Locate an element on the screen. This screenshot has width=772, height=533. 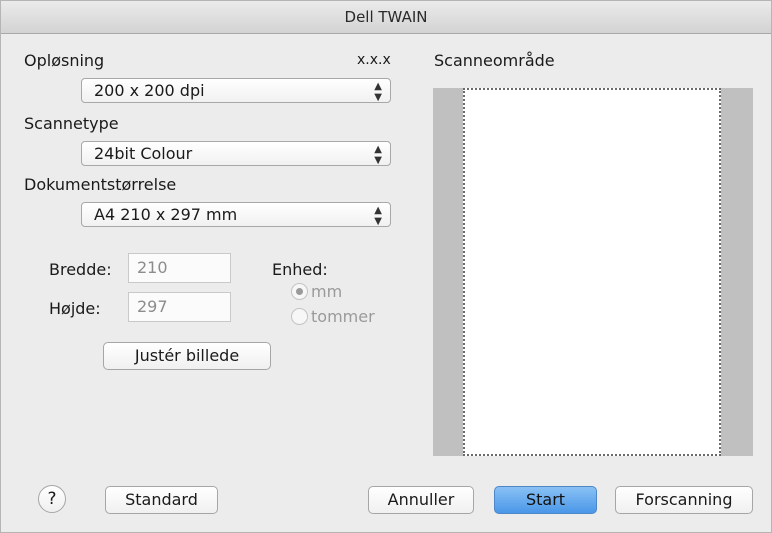
scan-area-label: Scanneområde is located at coordinates (494, 60).